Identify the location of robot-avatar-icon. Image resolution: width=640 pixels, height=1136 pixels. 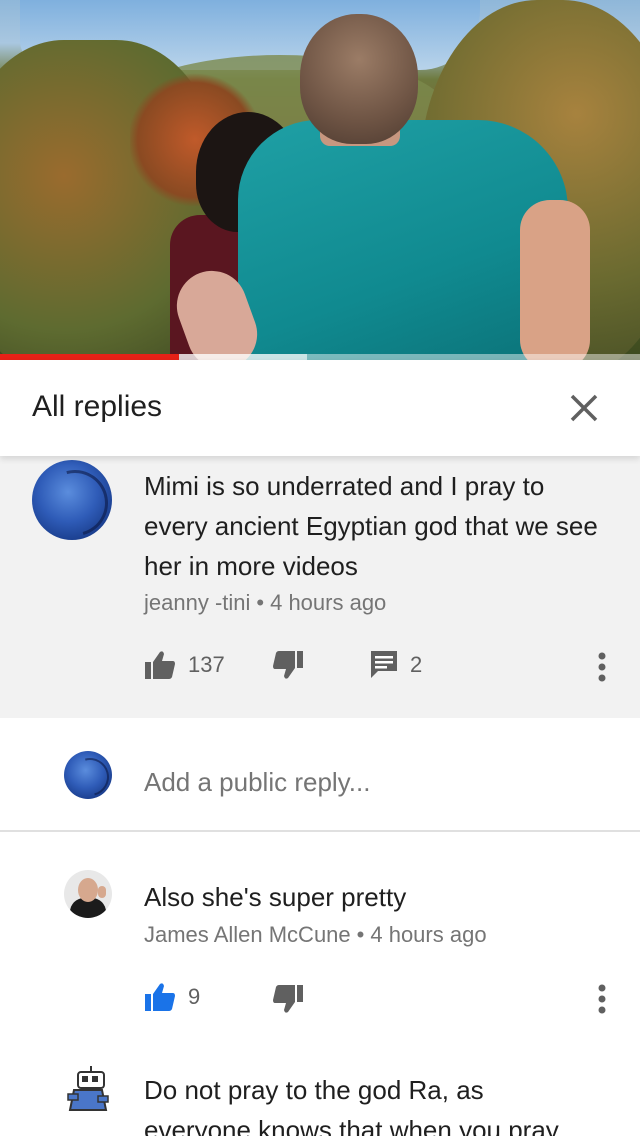
(88, 1088).